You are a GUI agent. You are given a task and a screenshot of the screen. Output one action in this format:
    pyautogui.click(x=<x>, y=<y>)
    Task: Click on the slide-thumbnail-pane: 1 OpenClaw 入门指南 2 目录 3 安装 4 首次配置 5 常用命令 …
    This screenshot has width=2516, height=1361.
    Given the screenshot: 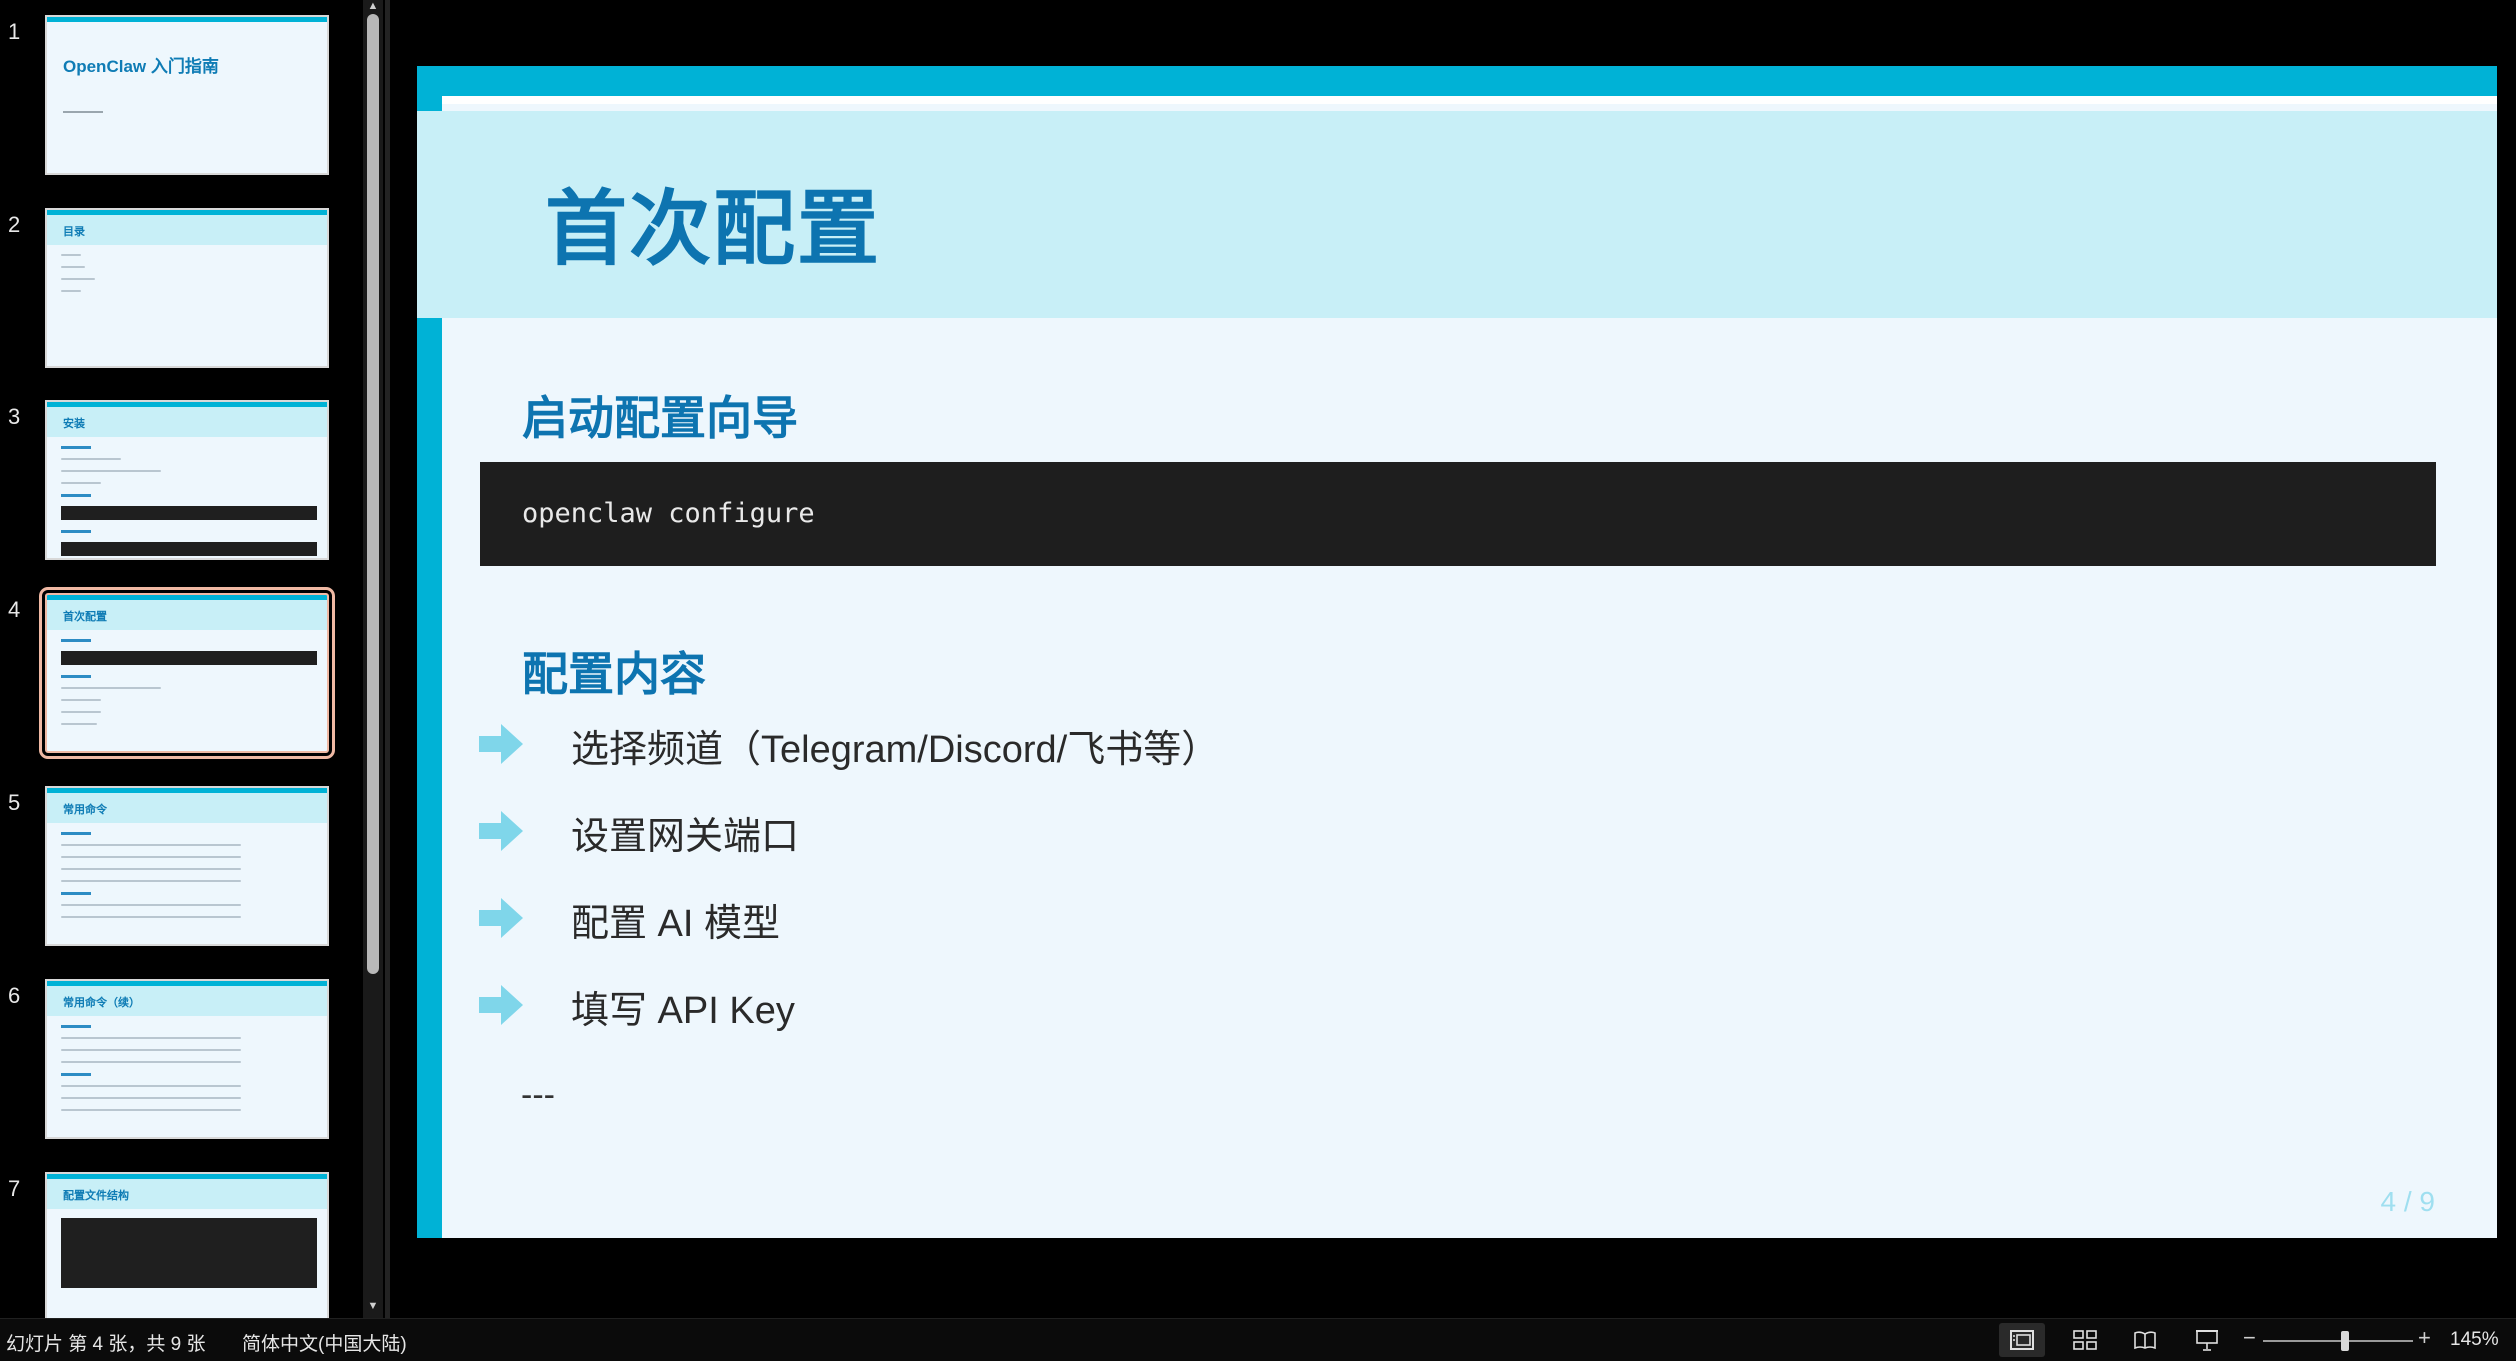 What is the action you would take?
    pyautogui.click(x=192, y=659)
    